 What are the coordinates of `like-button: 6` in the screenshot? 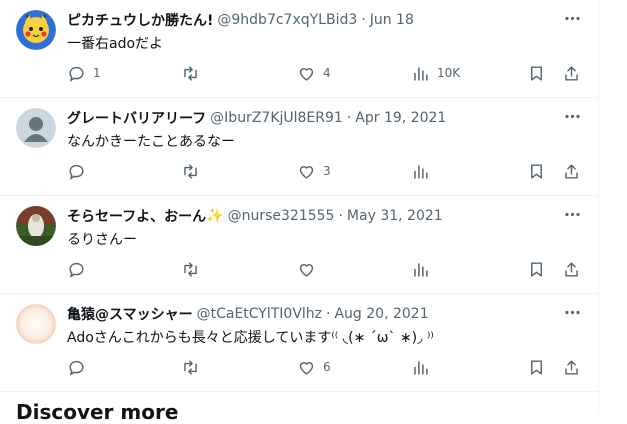 It's located at (314, 367).